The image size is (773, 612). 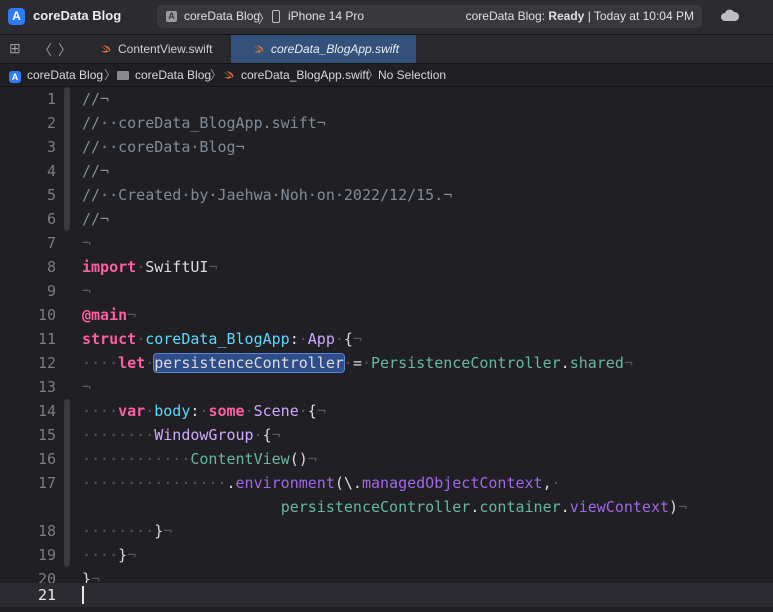 I want to click on code-line: 19 ····}¬, so click(x=386, y=555).